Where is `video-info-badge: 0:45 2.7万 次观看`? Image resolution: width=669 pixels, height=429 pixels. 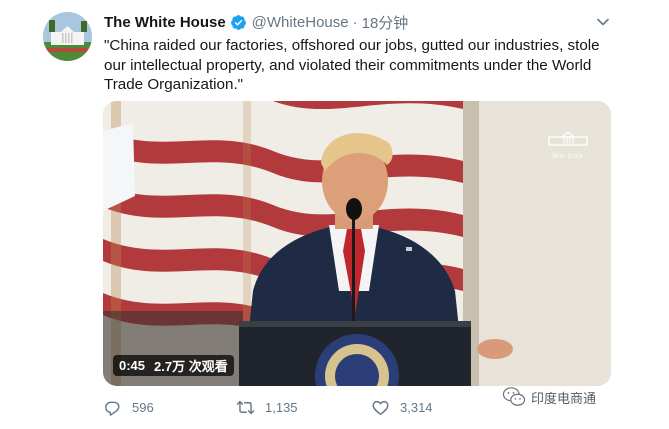 video-info-badge: 0:45 2.7万 次观看 is located at coordinates (173, 365).